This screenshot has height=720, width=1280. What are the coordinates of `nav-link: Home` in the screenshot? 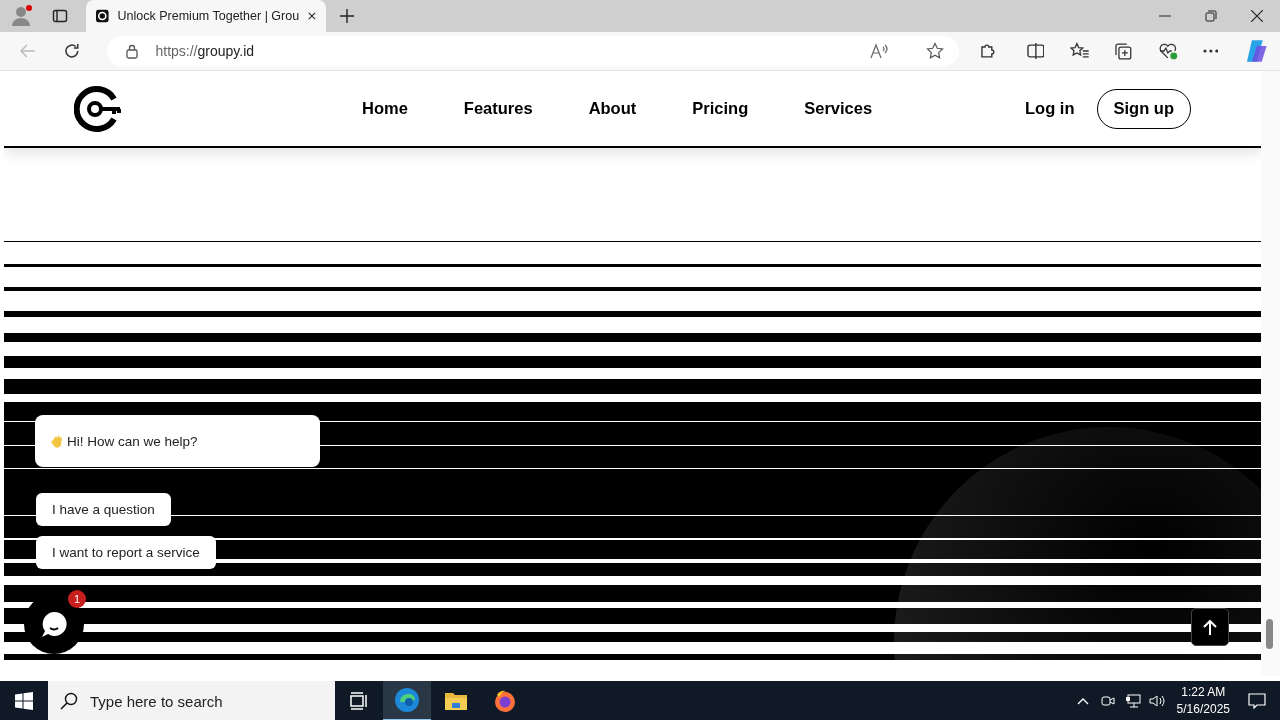 It's located at (385, 108).